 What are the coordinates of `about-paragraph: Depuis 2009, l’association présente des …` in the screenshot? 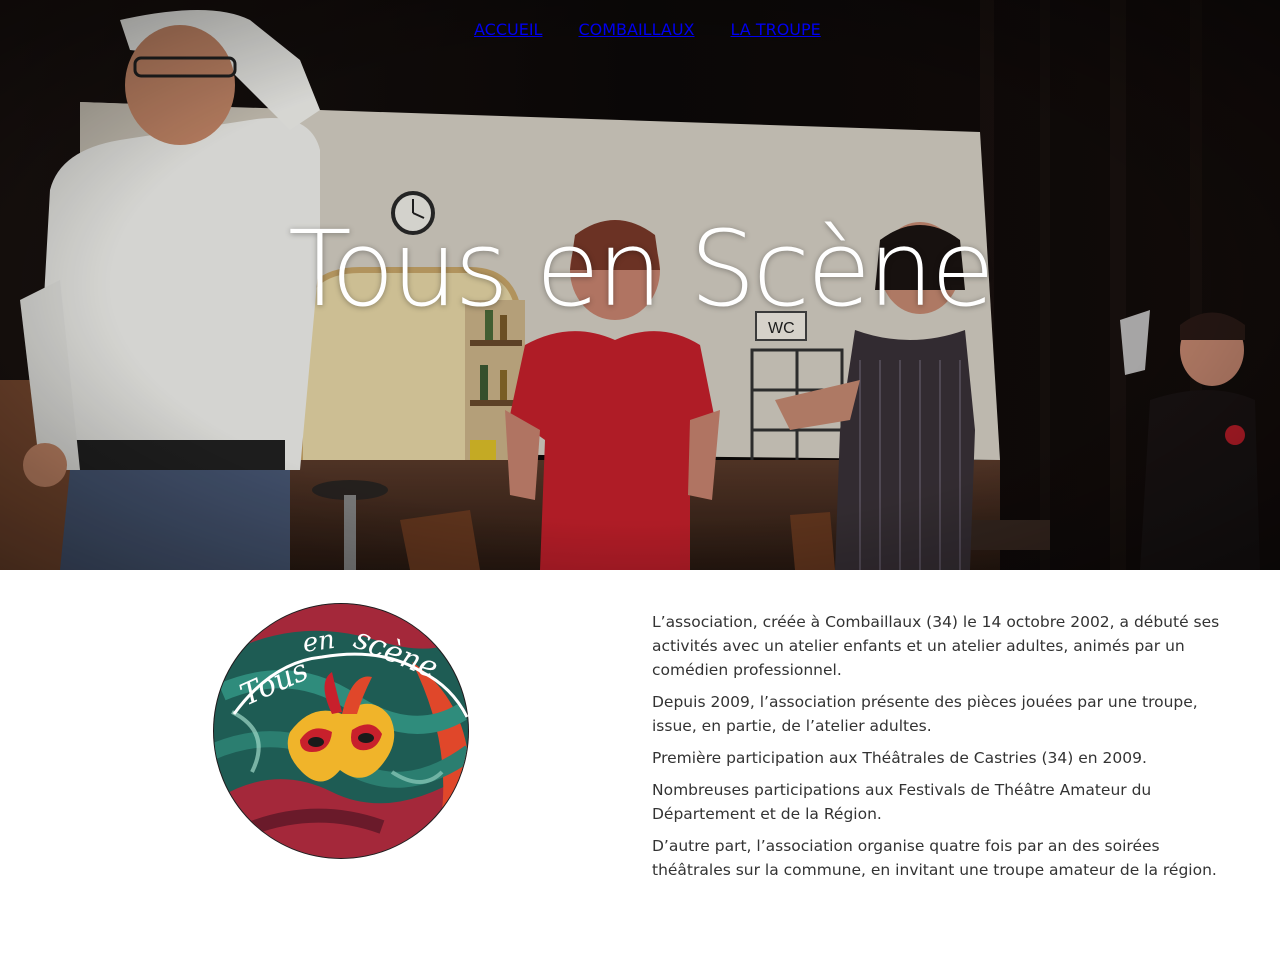 It's located at (925, 714).